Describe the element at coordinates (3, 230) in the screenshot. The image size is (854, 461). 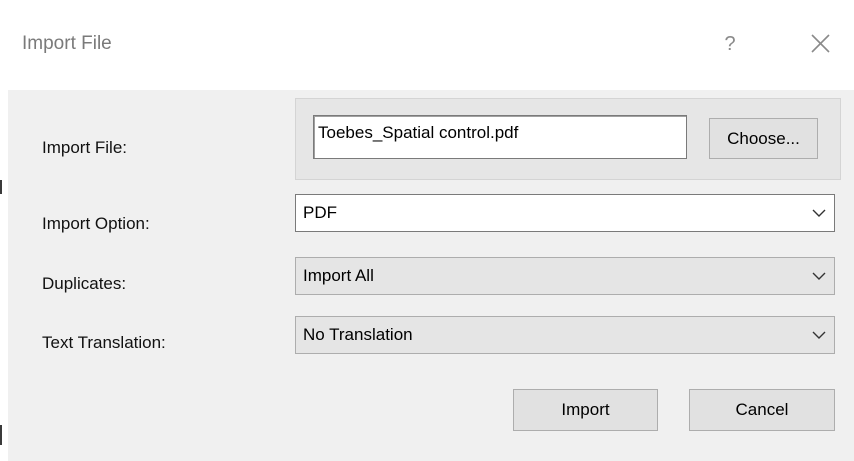
I see `window-edge` at that location.